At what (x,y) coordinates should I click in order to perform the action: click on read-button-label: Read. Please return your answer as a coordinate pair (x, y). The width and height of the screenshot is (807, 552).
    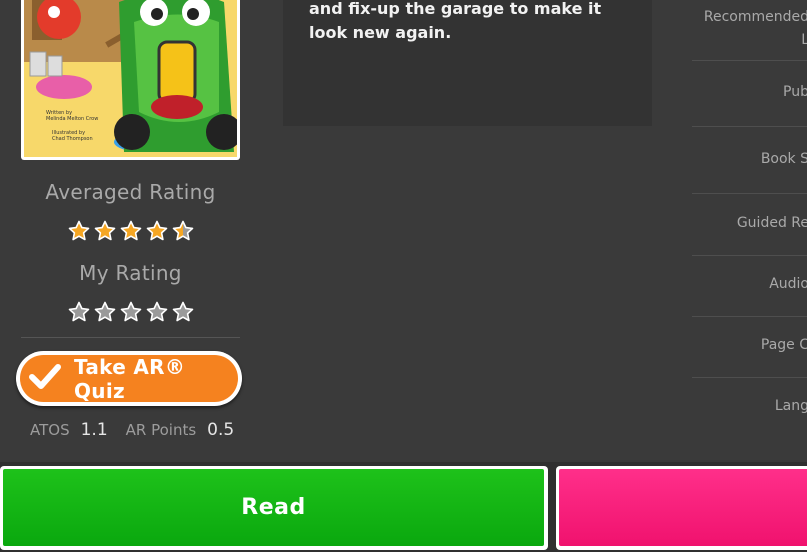
    Looking at the image, I should click on (273, 507).